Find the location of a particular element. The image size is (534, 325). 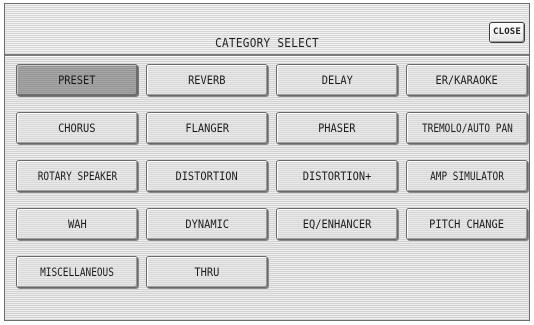

category-button-preset: PRESET is located at coordinates (77, 80).